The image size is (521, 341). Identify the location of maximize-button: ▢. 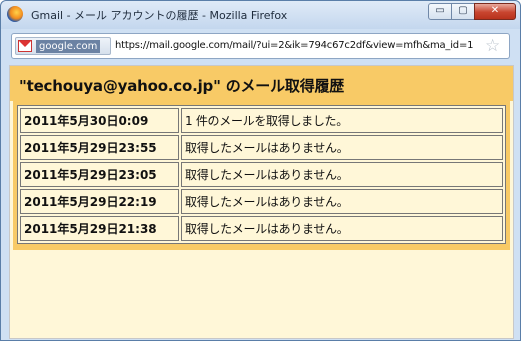
(463, 11).